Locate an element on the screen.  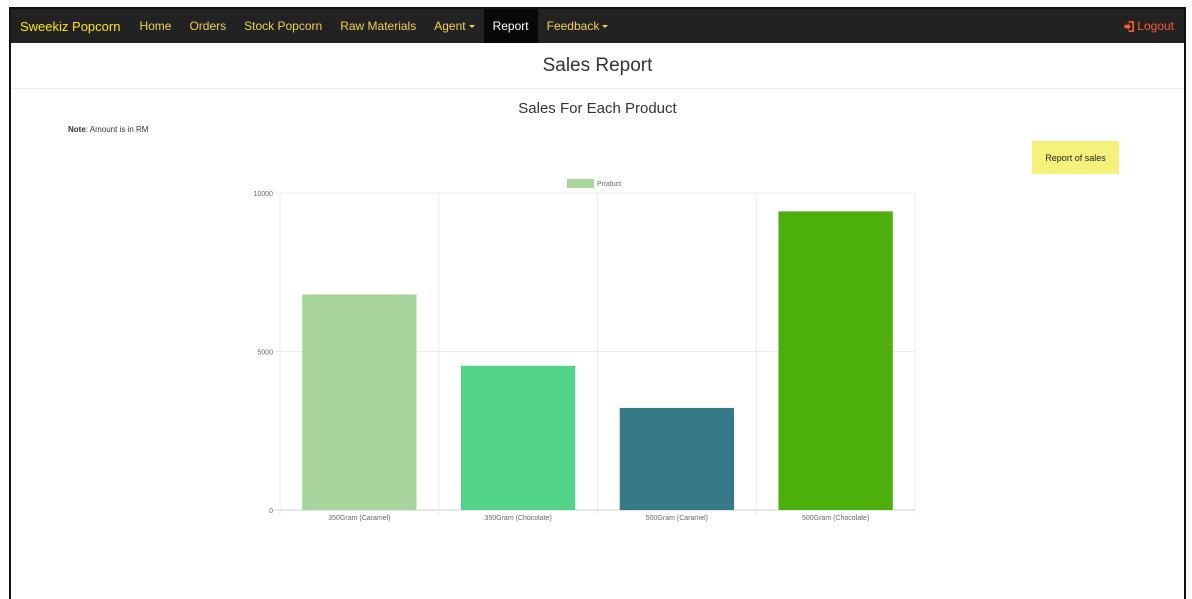
x-tick-label: 500Gram (Chocolate) is located at coordinates (835, 518).